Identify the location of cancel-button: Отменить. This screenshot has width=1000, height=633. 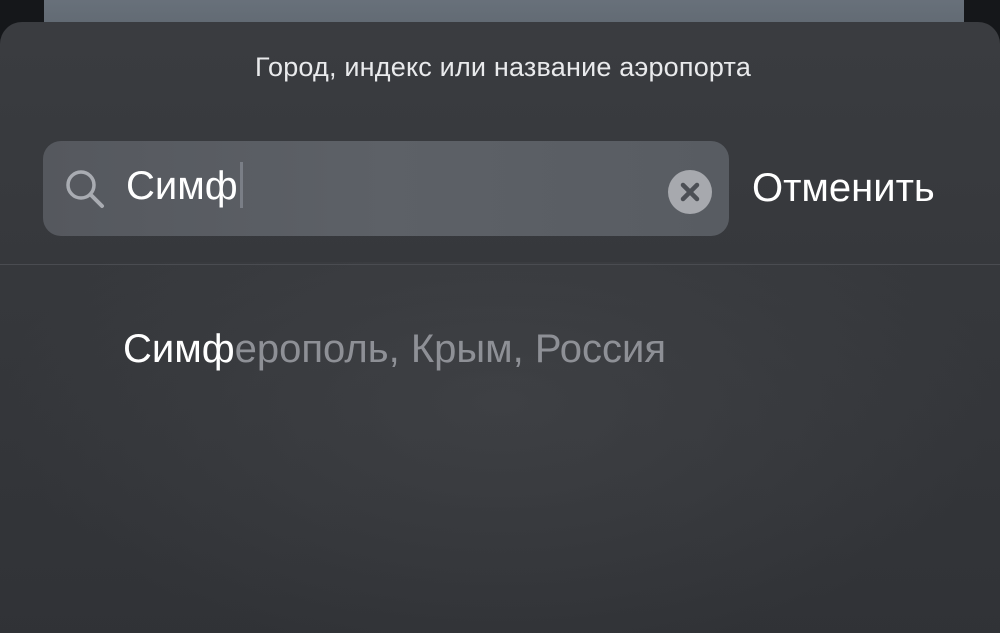
(843, 188).